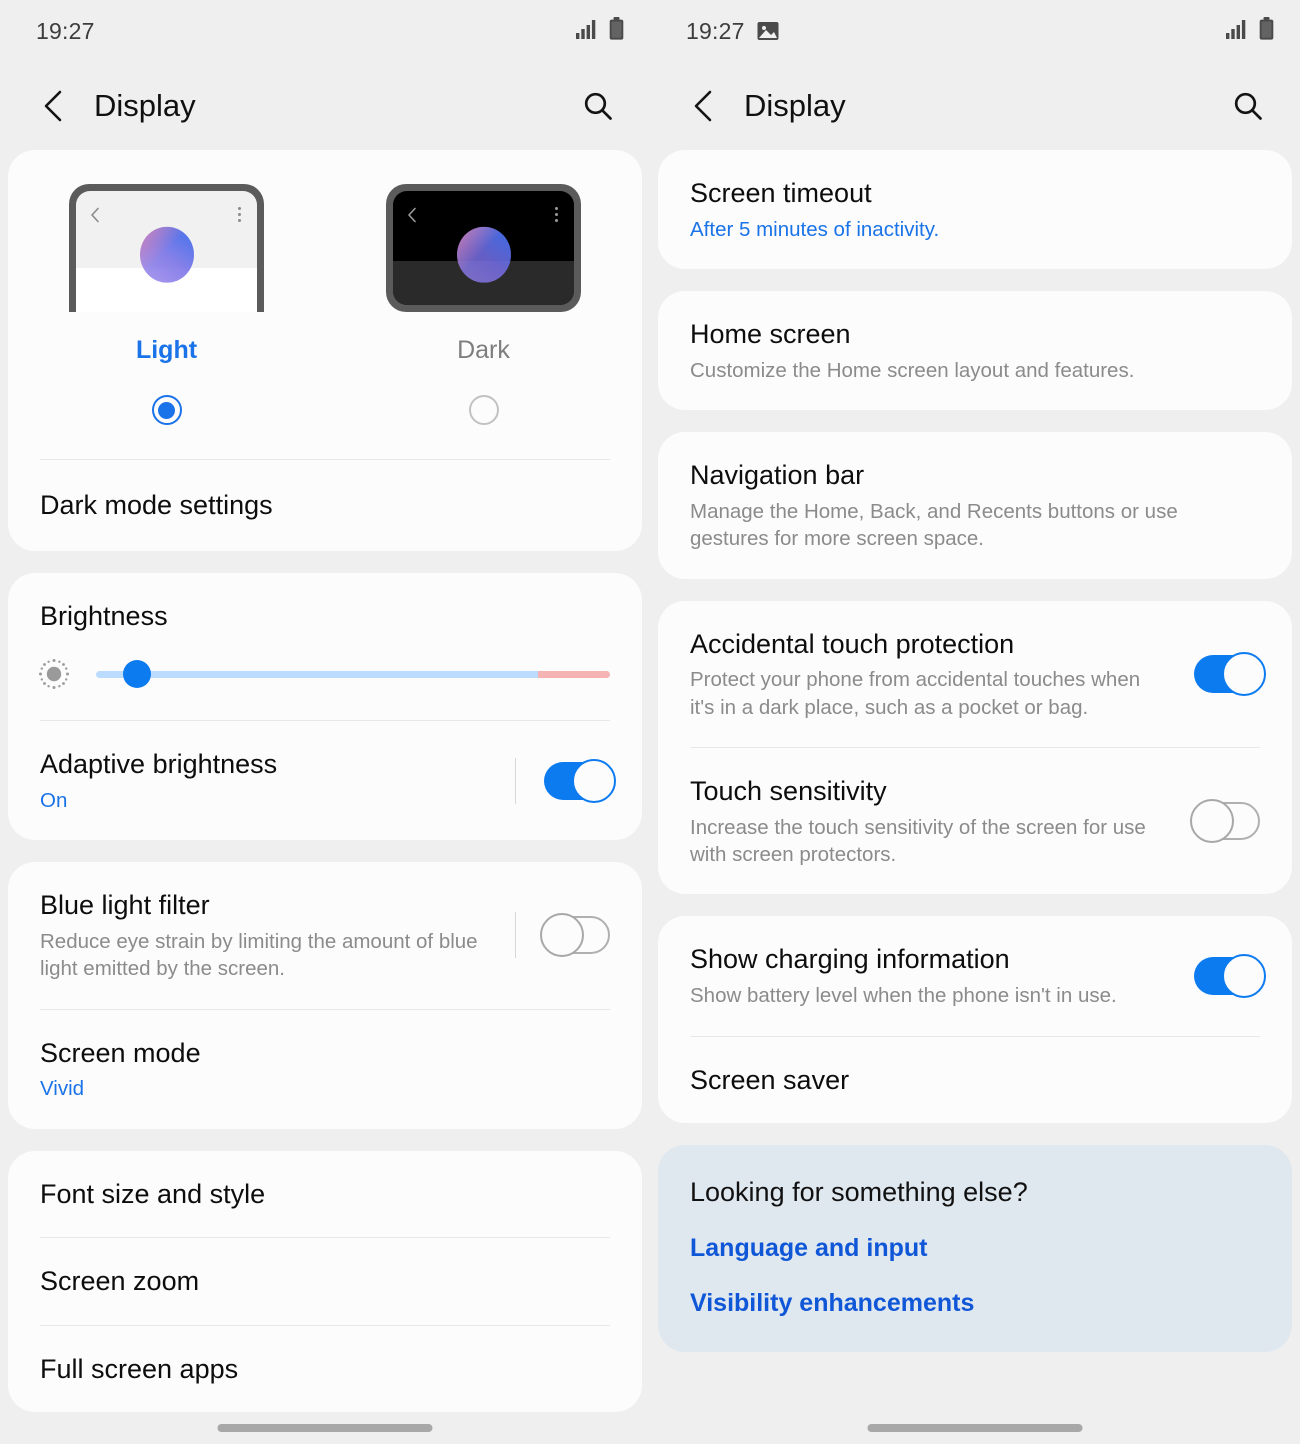 The height and width of the screenshot is (1444, 1300). I want to click on looking-for-title: Looking for something else?, so click(859, 1192).